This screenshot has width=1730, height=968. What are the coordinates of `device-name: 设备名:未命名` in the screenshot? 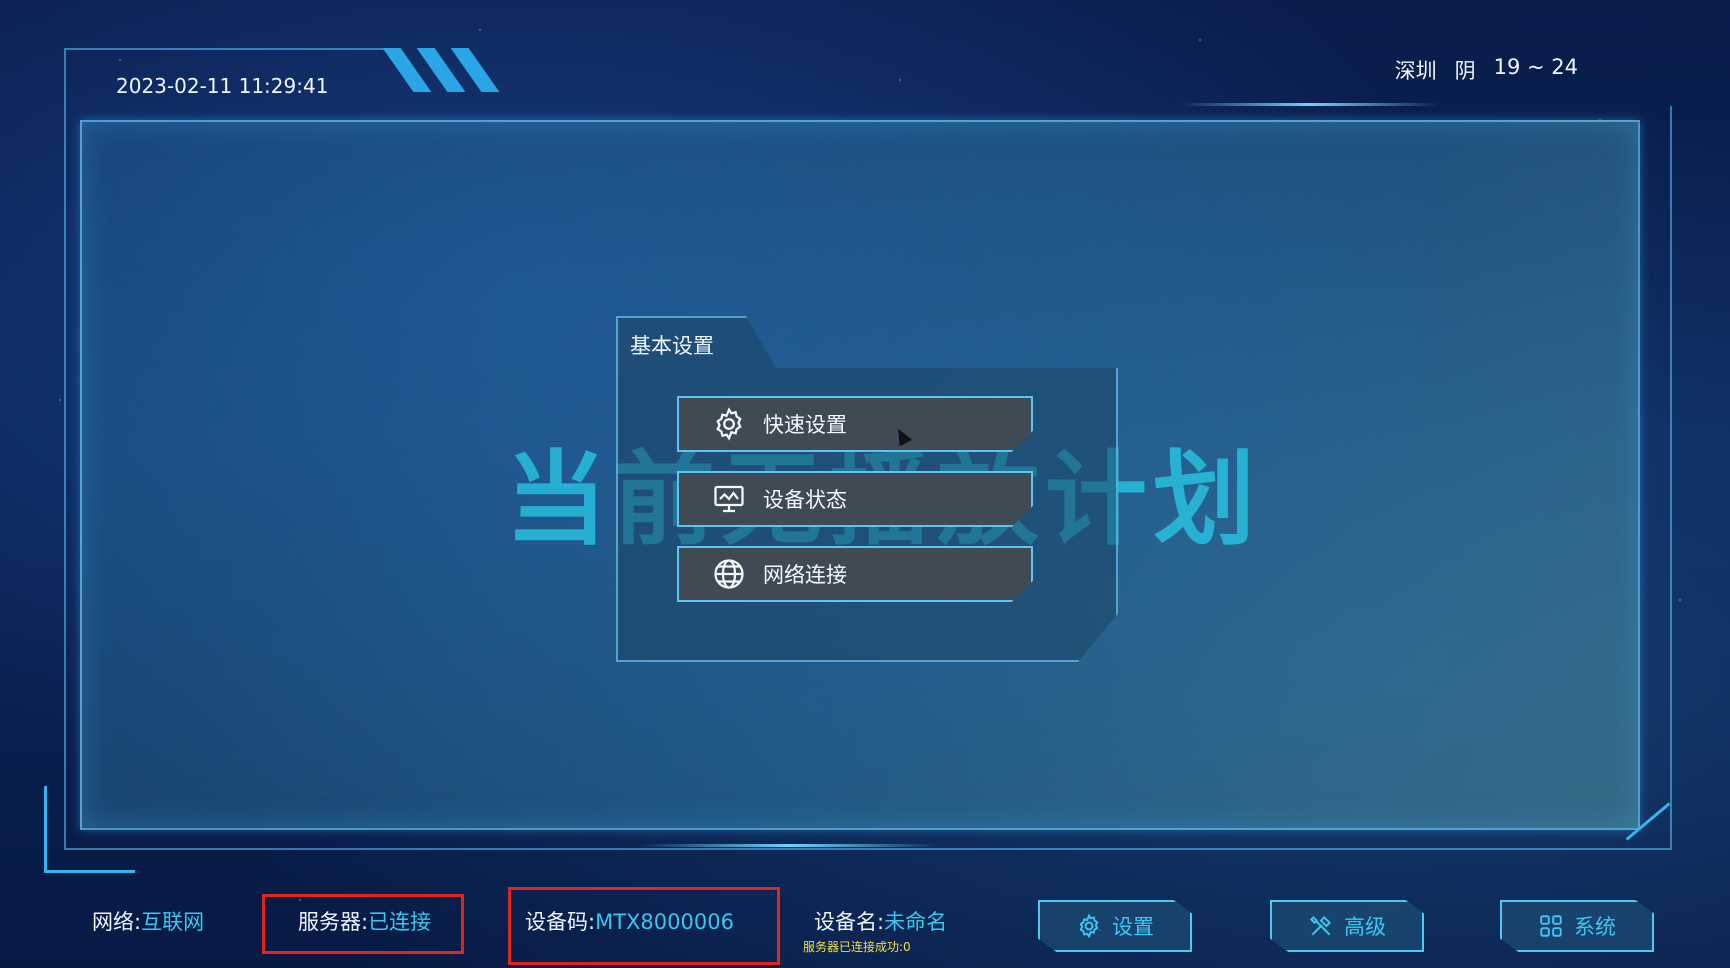 It's located at (880, 921).